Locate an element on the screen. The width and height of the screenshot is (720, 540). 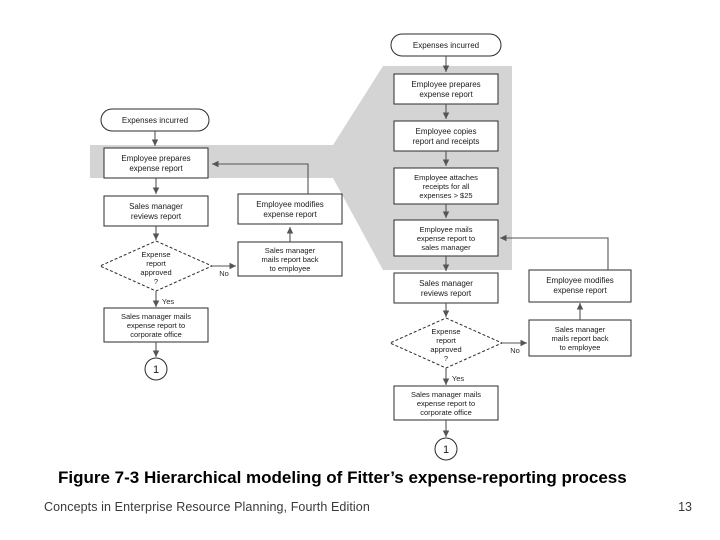
right-edge-feedback is located at coordinates (554, 252).